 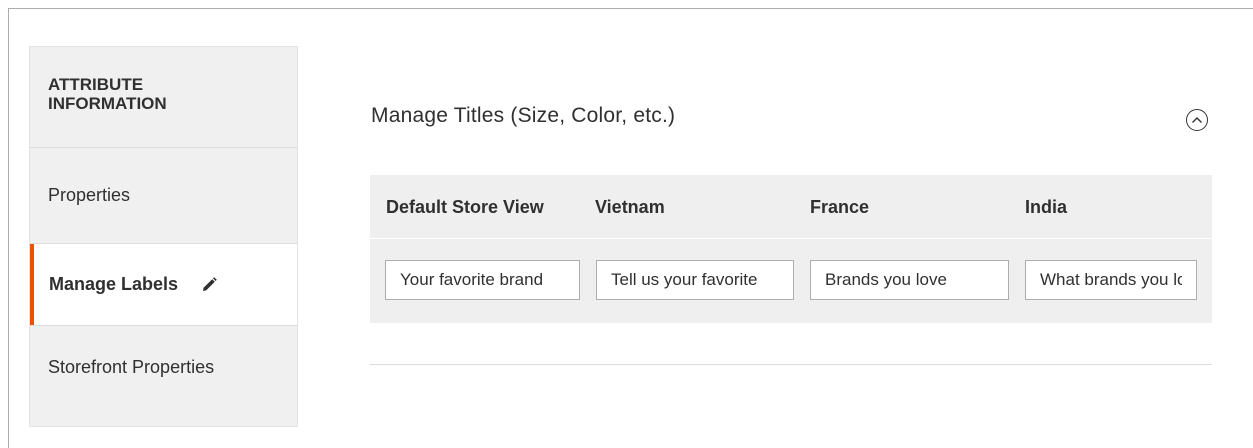 What do you see at coordinates (163, 196) in the screenshot?
I see `sidebar-item-properties: Properties` at bounding box center [163, 196].